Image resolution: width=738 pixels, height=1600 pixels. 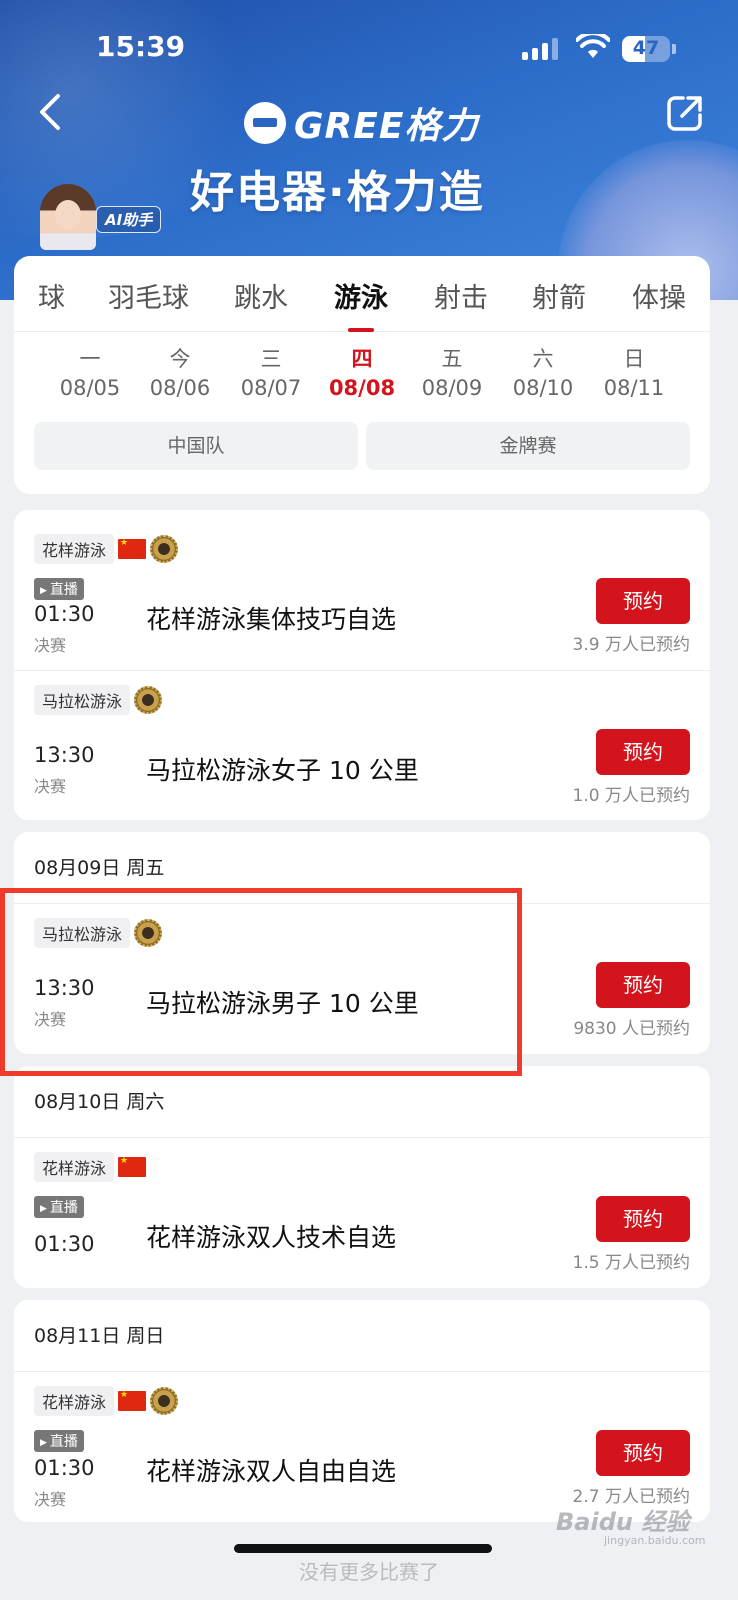 What do you see at coordinates (362, 388) in the screenshot?
I see `day-date: 08/08` at bounding box center [362, 388].